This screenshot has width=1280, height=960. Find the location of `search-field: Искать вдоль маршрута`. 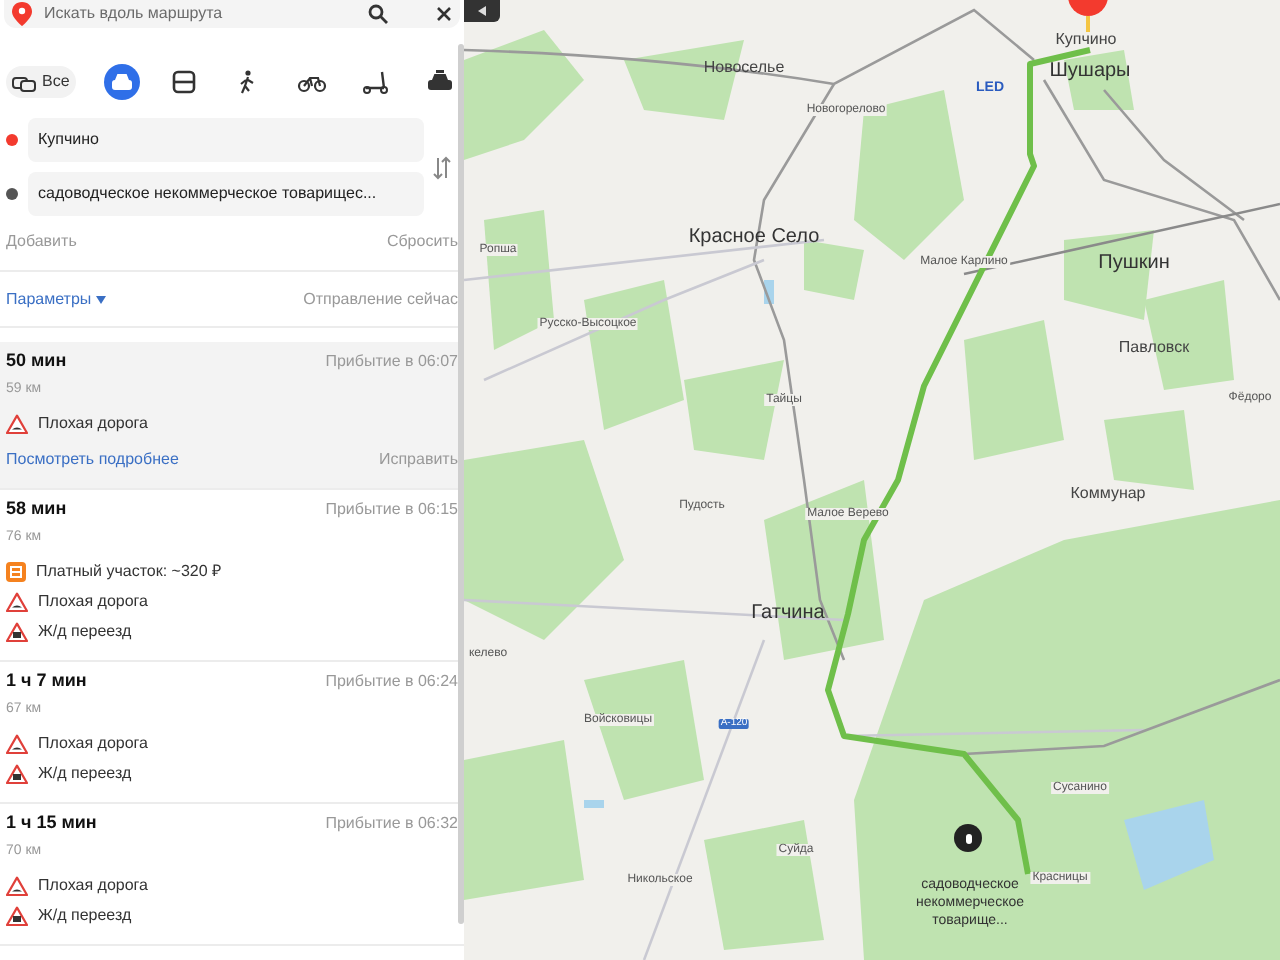

search-field: Искать вдоль маршрута is located at coordinates (200, 14).